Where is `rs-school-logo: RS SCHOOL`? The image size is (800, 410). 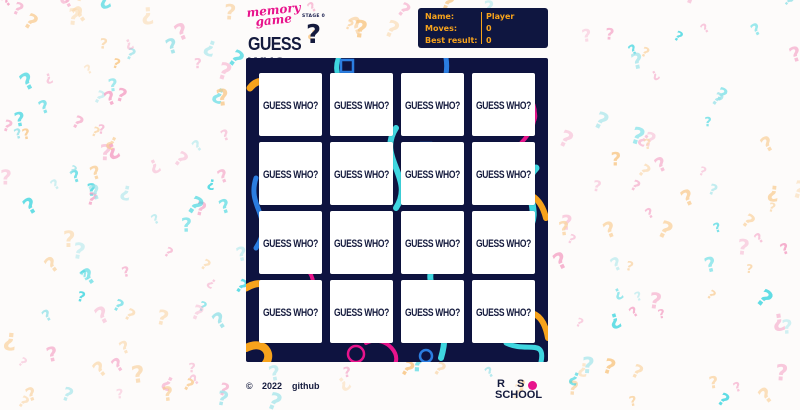
rs-school-logo: RS SCHOOL is located at coordinates (522, 391).